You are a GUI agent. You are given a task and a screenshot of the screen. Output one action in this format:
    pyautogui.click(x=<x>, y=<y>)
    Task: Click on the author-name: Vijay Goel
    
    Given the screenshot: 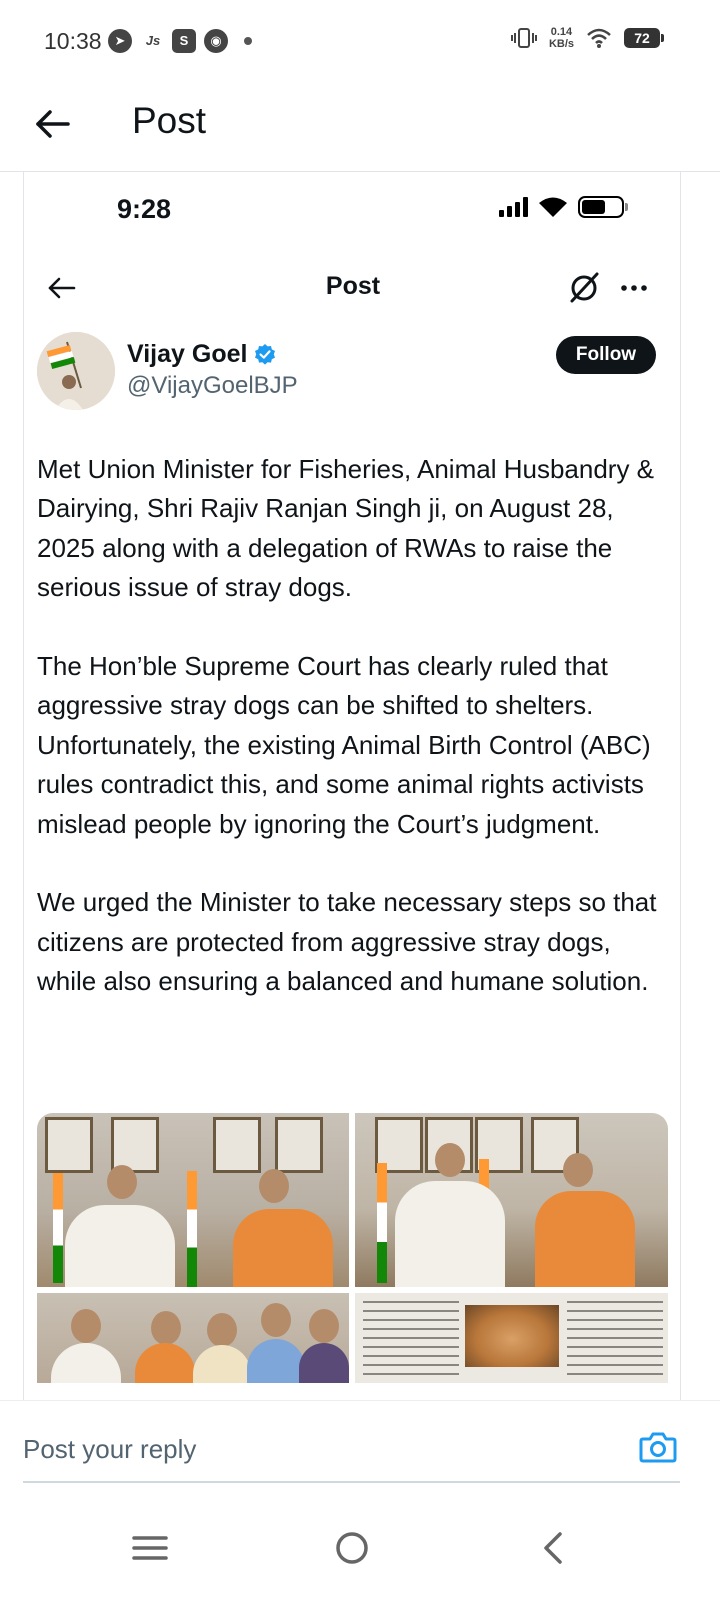 What is the action you would take?
    pyautogui.click(x=202, y=354)
    